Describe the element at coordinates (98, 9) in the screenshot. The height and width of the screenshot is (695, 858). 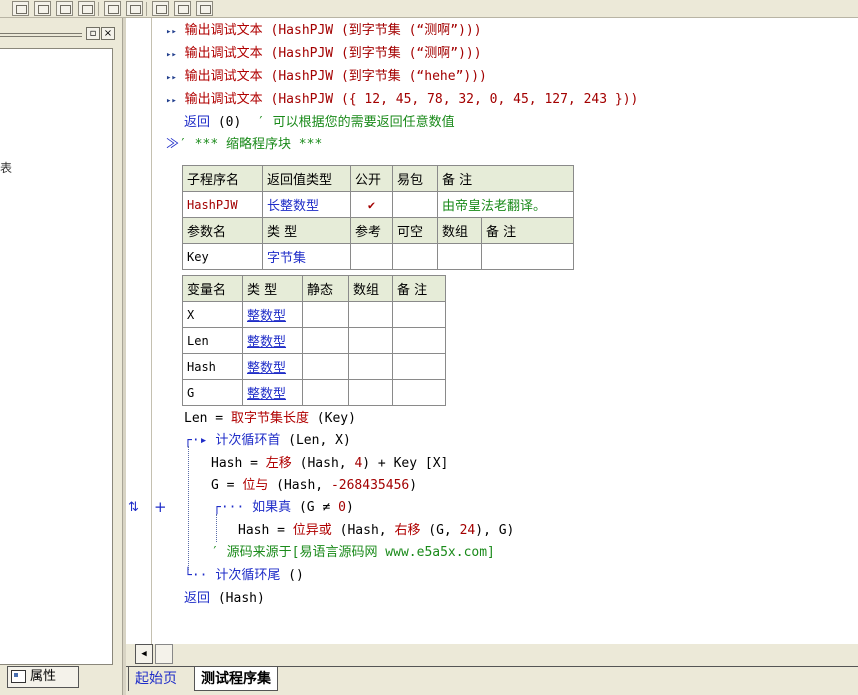
I see `toolbar-separator` at that location.